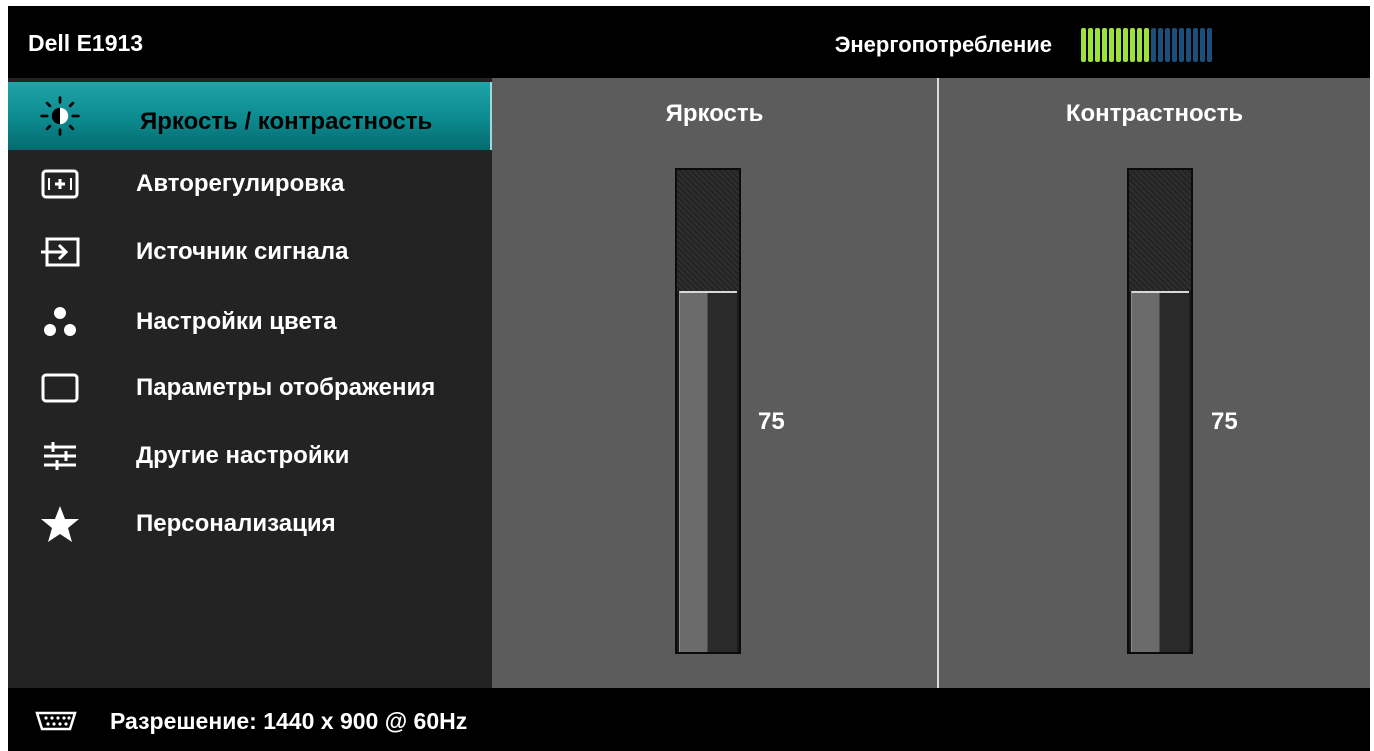 This screenshot has height=751, width=1374. Describe the element at coordinates (86, 43) in the screenshot. I see `monitor-model: Dell E1913` at that location.